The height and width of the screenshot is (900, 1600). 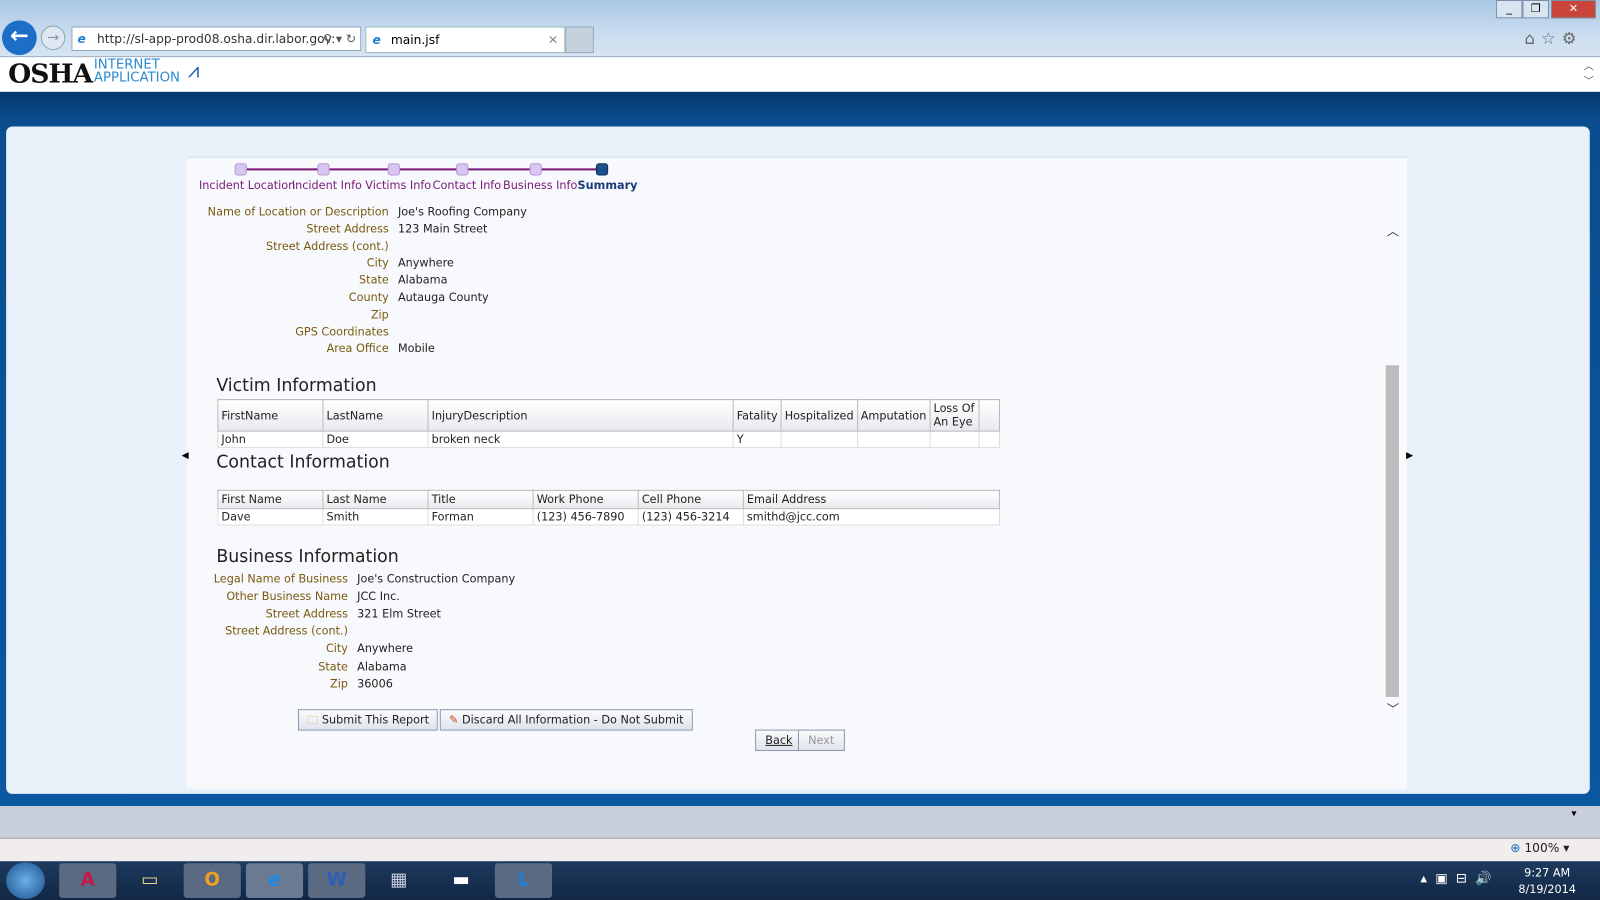 I want to click on cell: Forman, so click(x=480, y=517).